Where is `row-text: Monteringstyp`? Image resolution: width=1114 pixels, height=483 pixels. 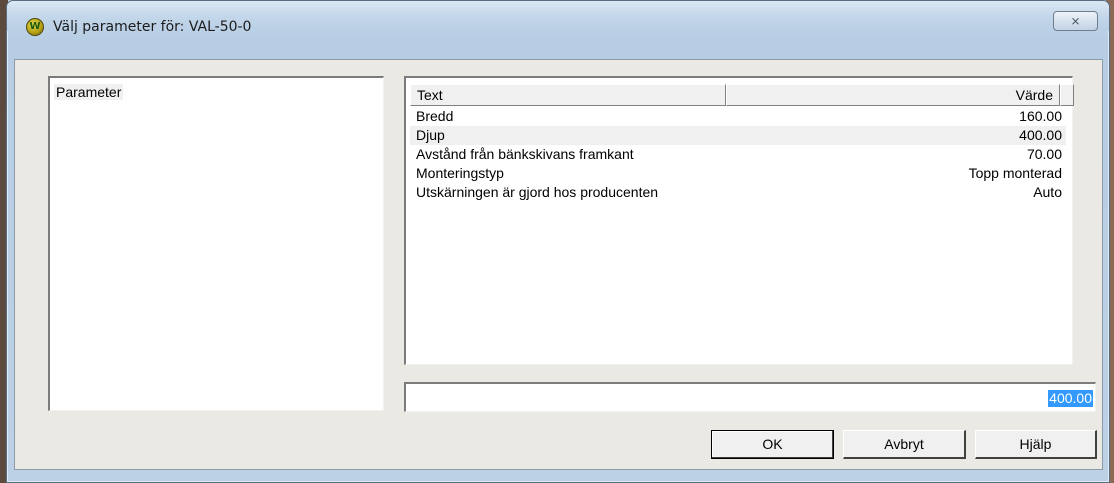
row-text: Monteringstyp is located at coordinates (460, 173).